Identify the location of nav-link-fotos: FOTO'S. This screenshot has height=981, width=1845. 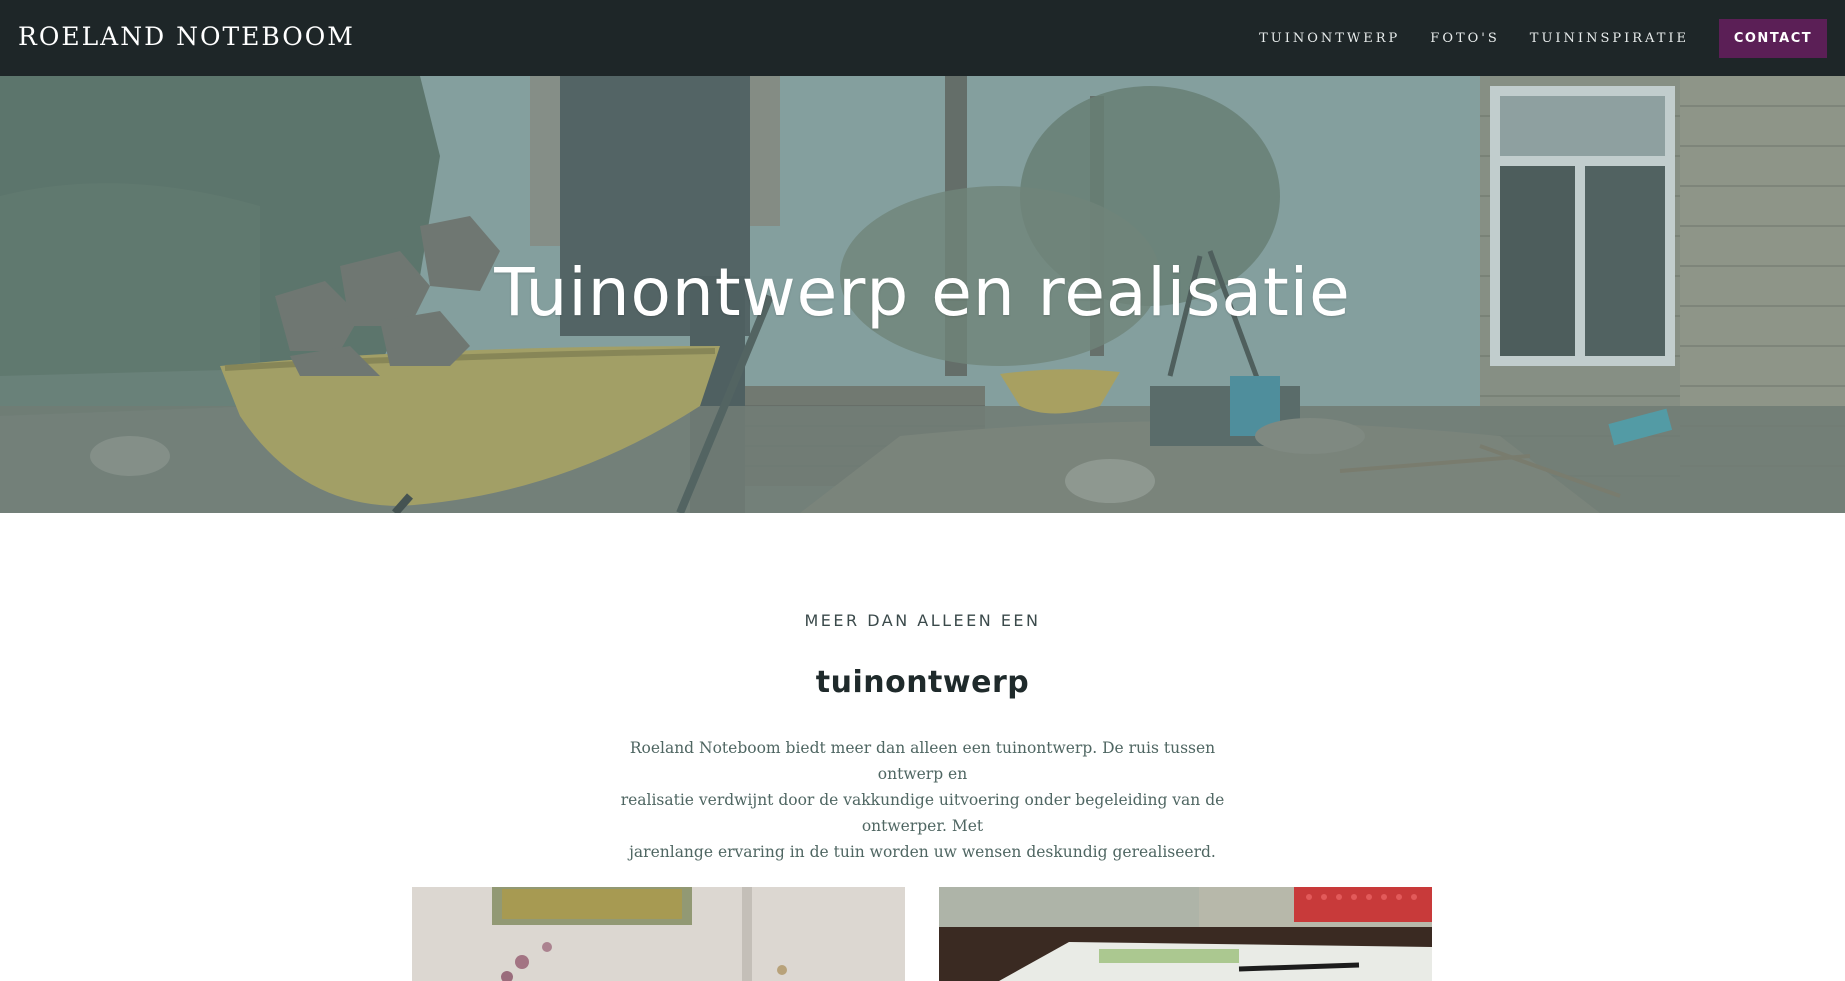
(1465, 38).